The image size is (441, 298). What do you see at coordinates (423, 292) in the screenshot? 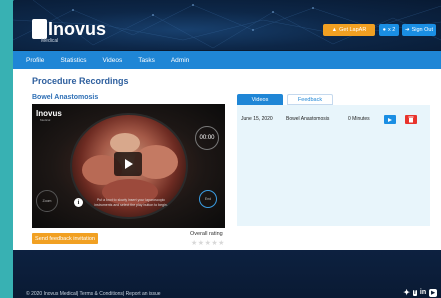
I see `linkedin-icon: in` at bounding box center [423, 292].